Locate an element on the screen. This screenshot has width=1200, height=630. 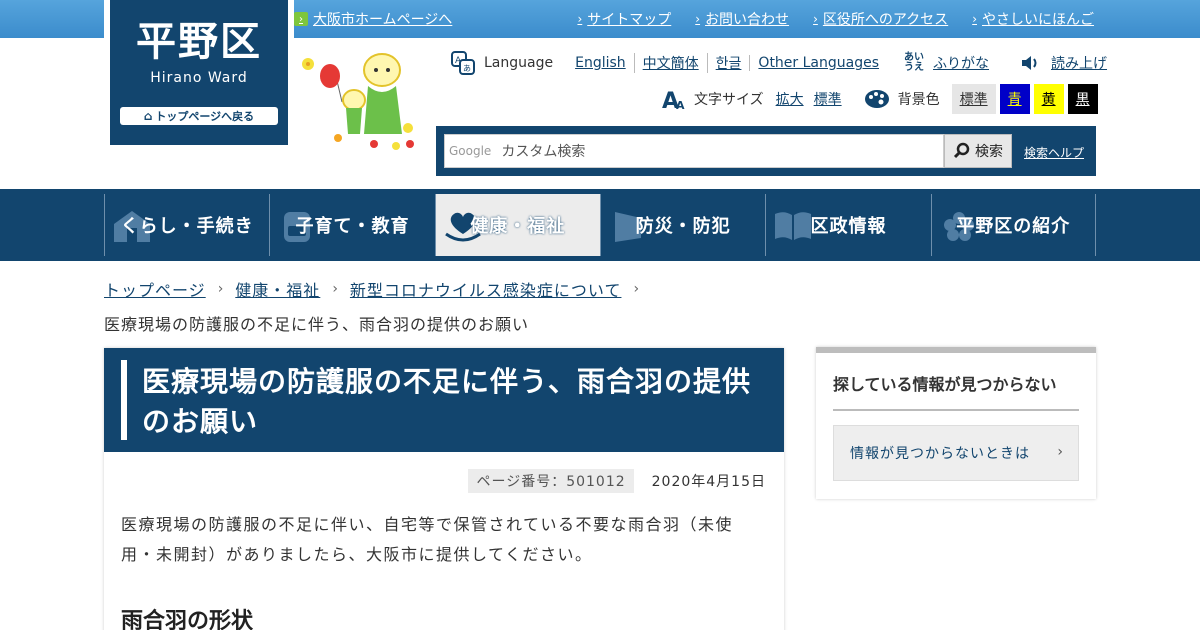
display-settings-row: A A 文字サイズ 拡大 標準 背景色 標準 青 黄 黒 is located at coordinates (880, 99).